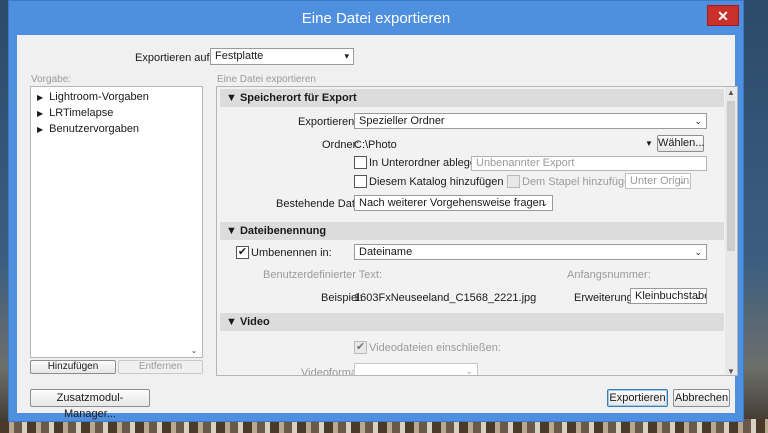 This screenshot has height=433, width=768. What do you see at coordinates (445, 298) in the screenshot?
I see `example-filename: 1603FxNeuseeland_C1568_2221.jpg` at bounding box center [445, 298].